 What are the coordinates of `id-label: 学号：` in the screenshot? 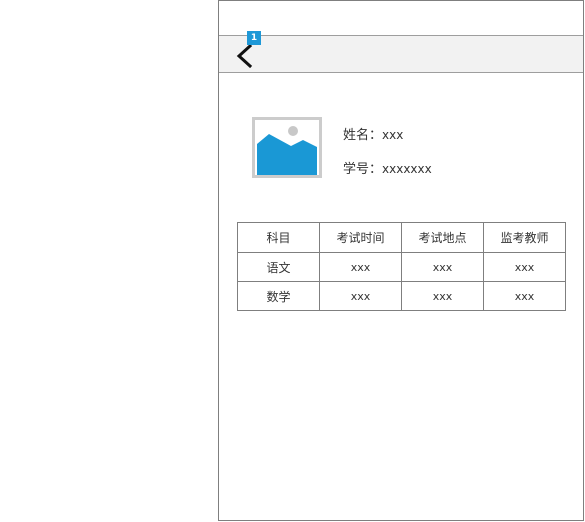 It's located at (363, 169).